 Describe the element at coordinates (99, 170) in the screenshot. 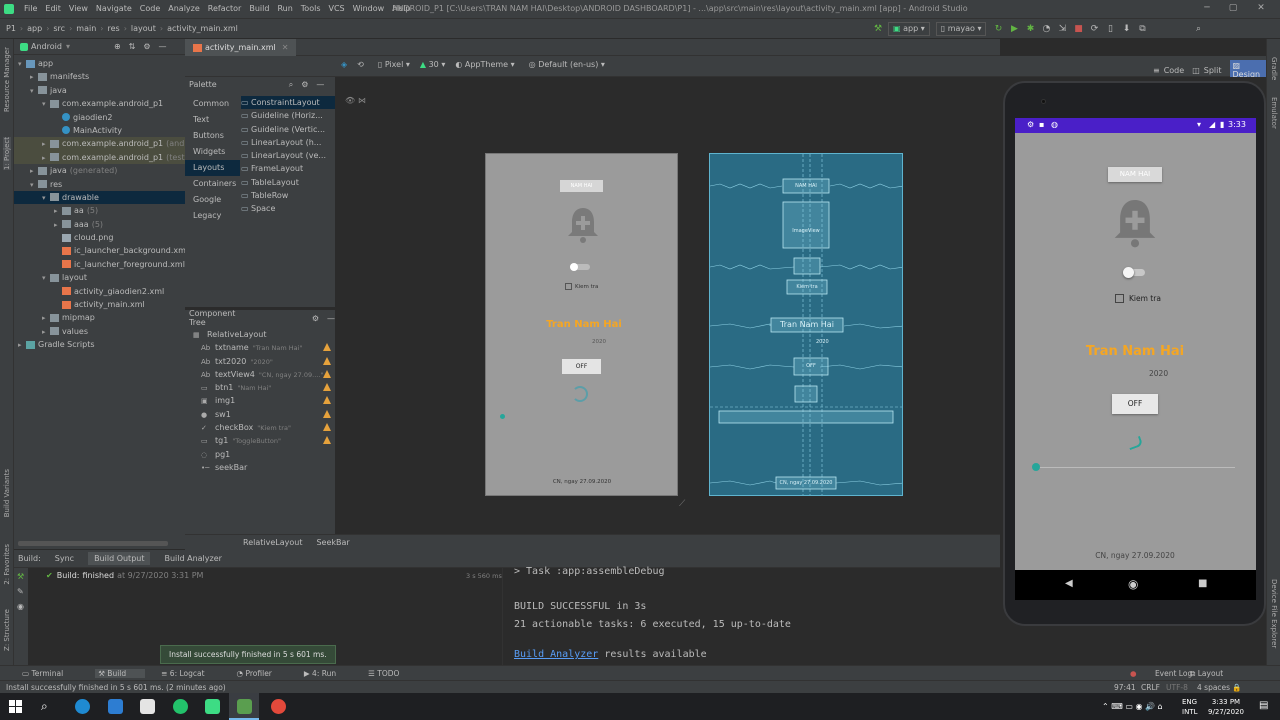

I see `project-tree-item: ▸ java (generated)` at that location.